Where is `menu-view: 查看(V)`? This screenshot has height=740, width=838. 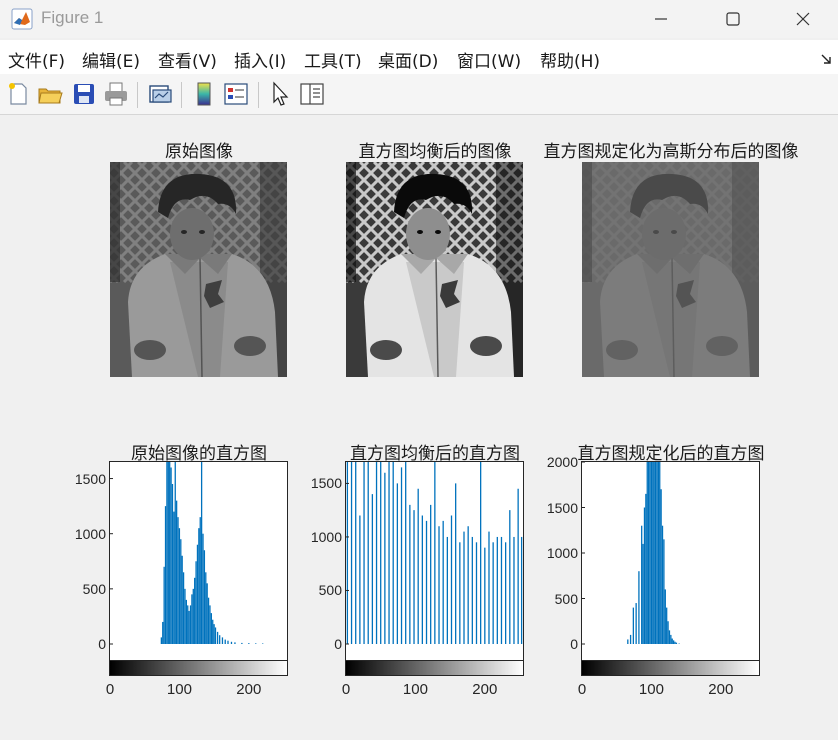
menu-view: 查看(V) is located at coordinates (187, 59).